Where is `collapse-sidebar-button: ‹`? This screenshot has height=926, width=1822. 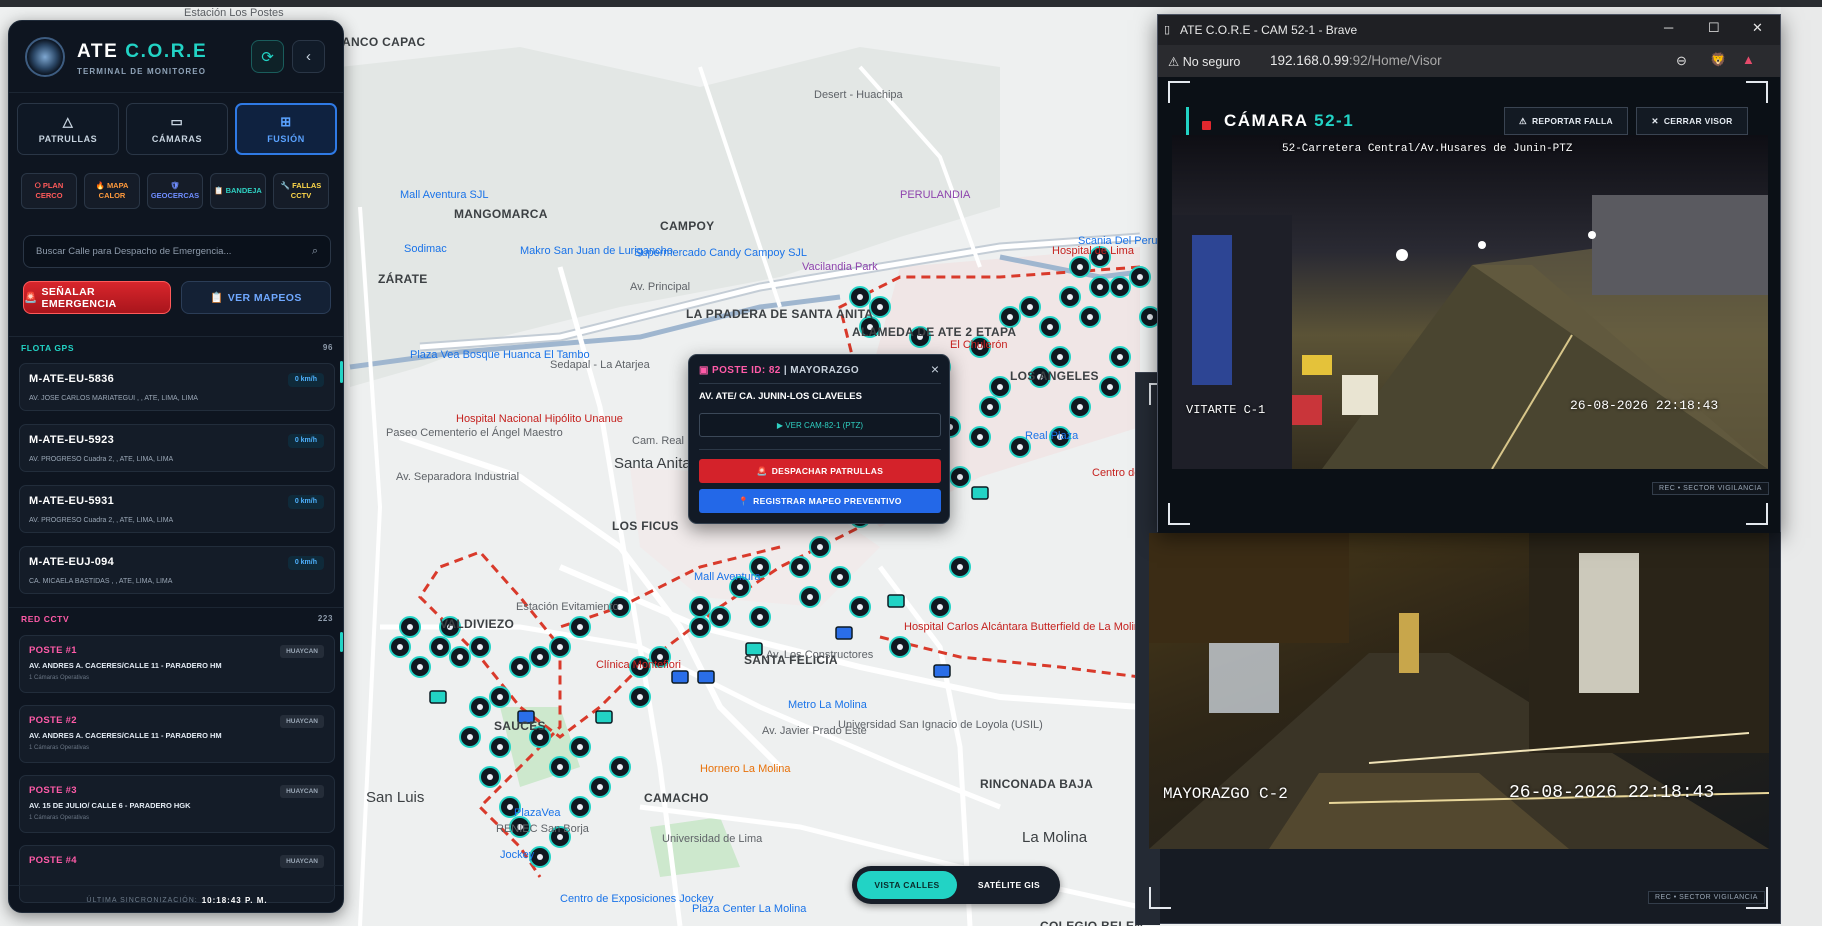
collapse-sidebar-button: ‹ is located at coordinates (308, 56).